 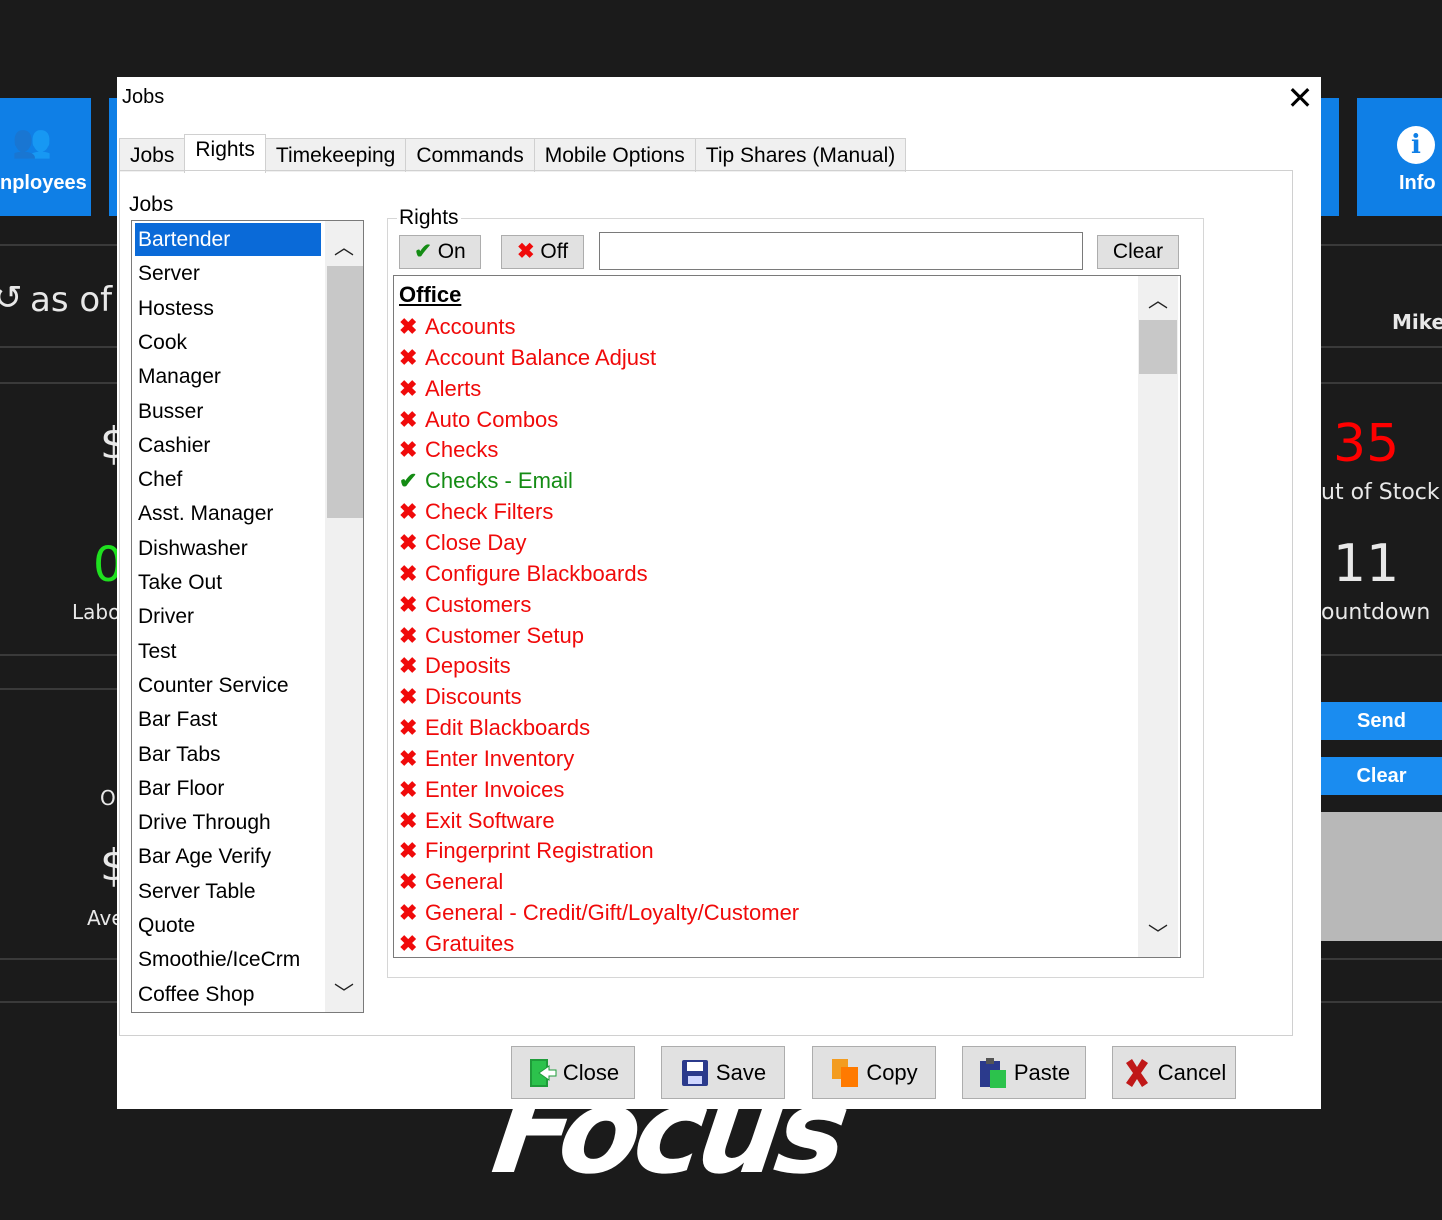 I want to click on job-list-item: Bartender, so click(x=228, y=239).